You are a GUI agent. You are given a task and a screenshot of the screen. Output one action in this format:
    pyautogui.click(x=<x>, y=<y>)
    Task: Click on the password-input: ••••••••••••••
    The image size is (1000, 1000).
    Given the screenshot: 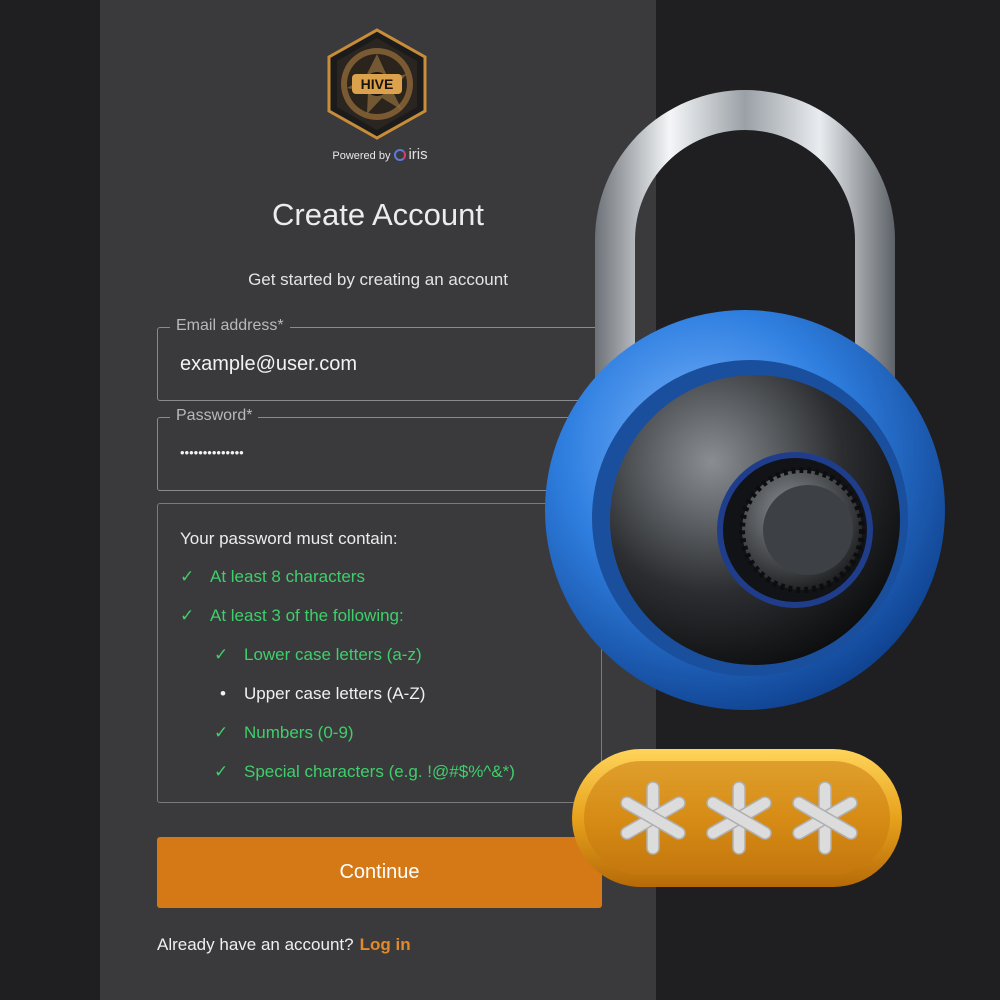 What is the action you would take?
    pyautogui.click(x=212, y=452)
    